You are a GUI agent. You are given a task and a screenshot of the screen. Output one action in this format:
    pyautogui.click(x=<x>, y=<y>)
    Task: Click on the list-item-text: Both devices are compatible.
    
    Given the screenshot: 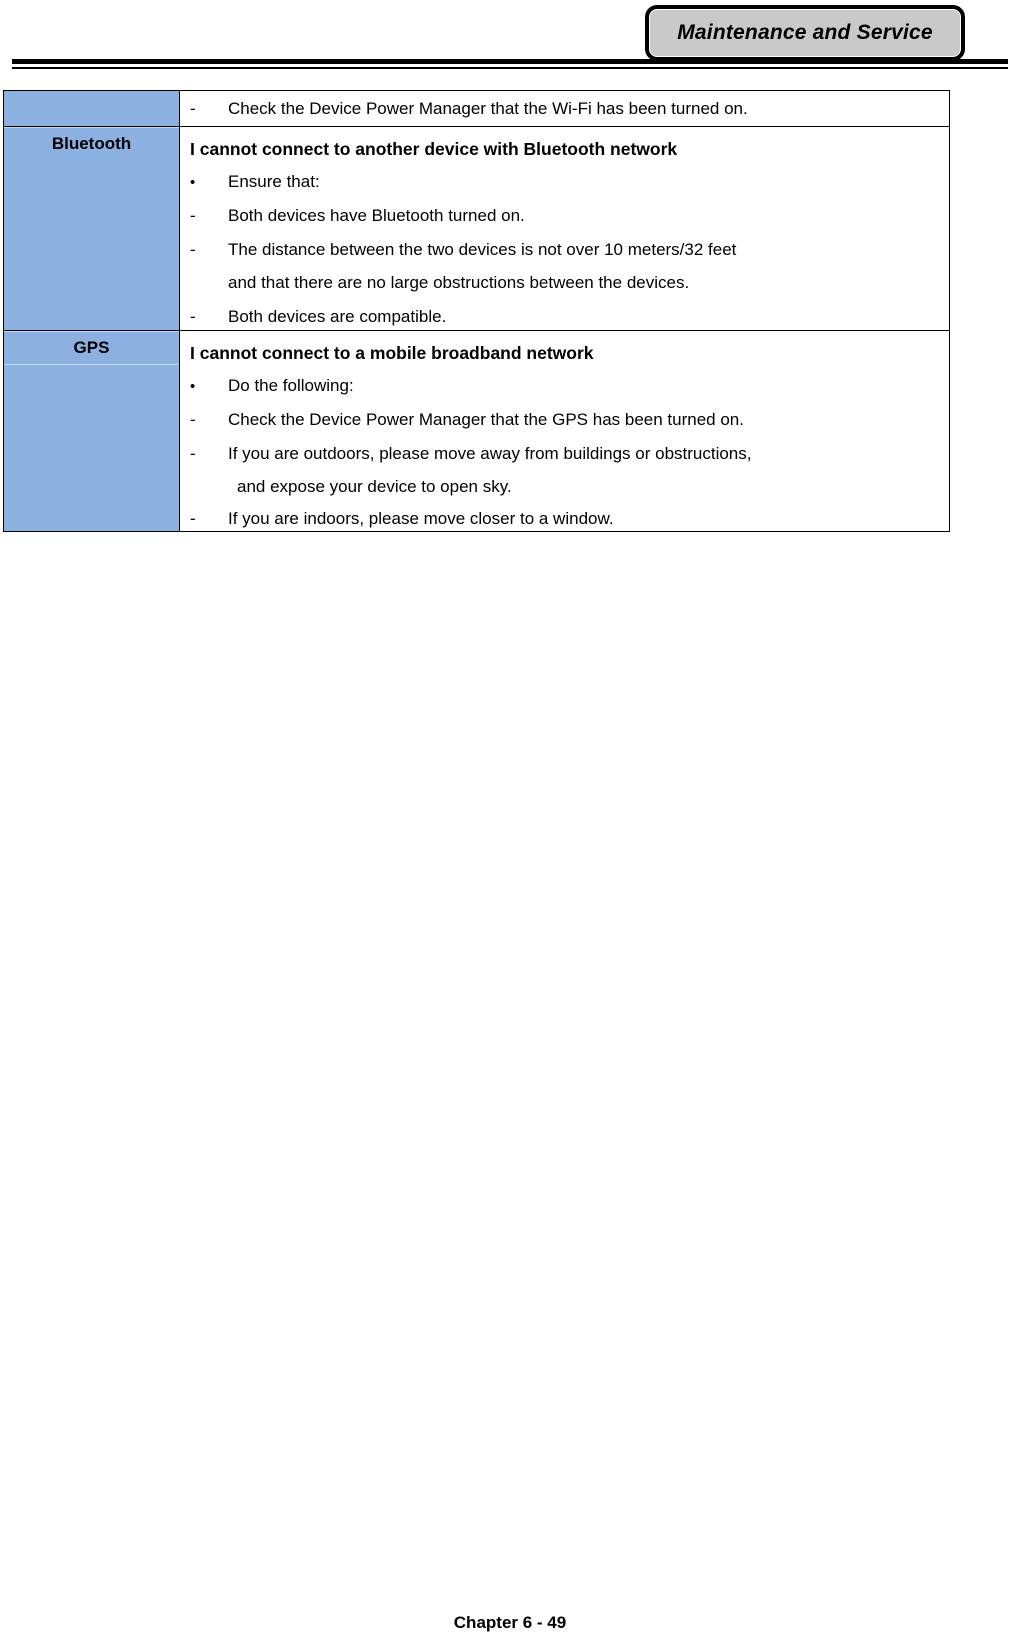 What is the action you would take?
    pyautogui.click(x=337, y=316)
    